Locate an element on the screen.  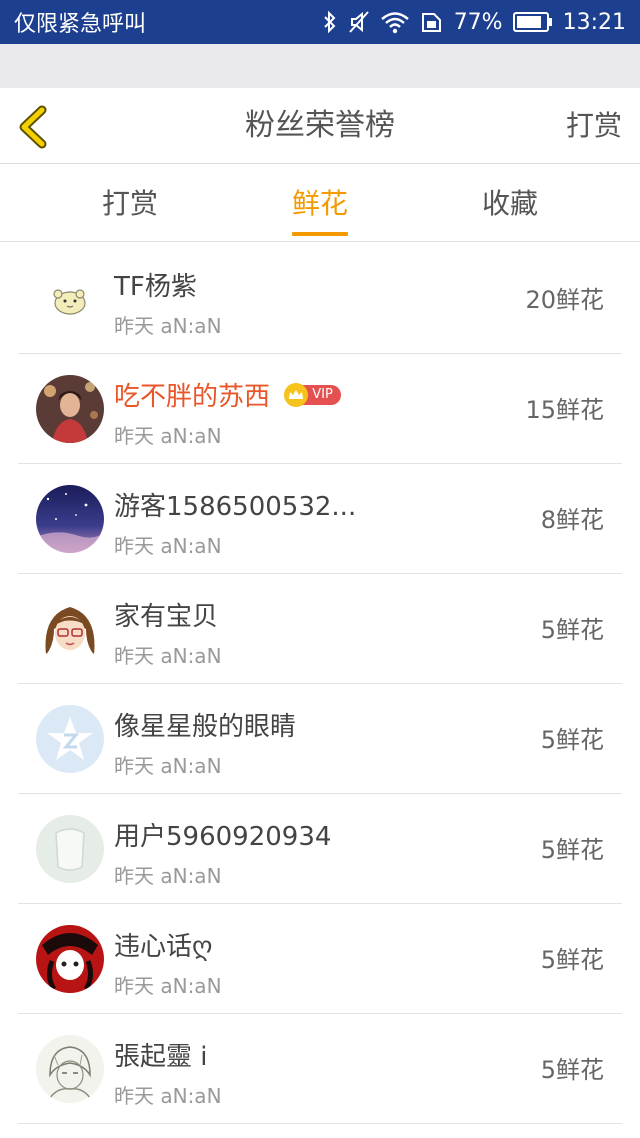
fan-name: 吃不胖的苏西 is located at coordinates (192, 397).